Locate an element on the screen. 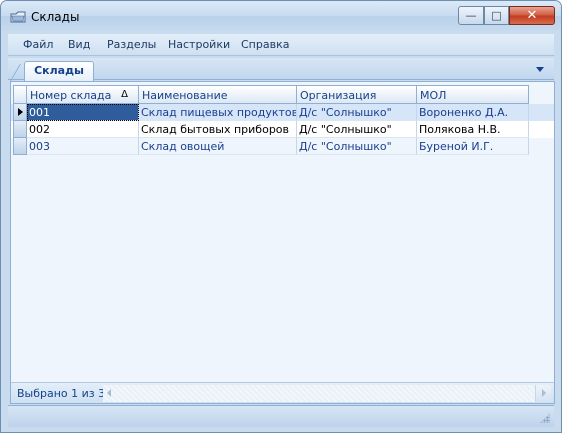 The image size is (562, 433). column-header-name: Наименование is located at coordinates (218, 94).